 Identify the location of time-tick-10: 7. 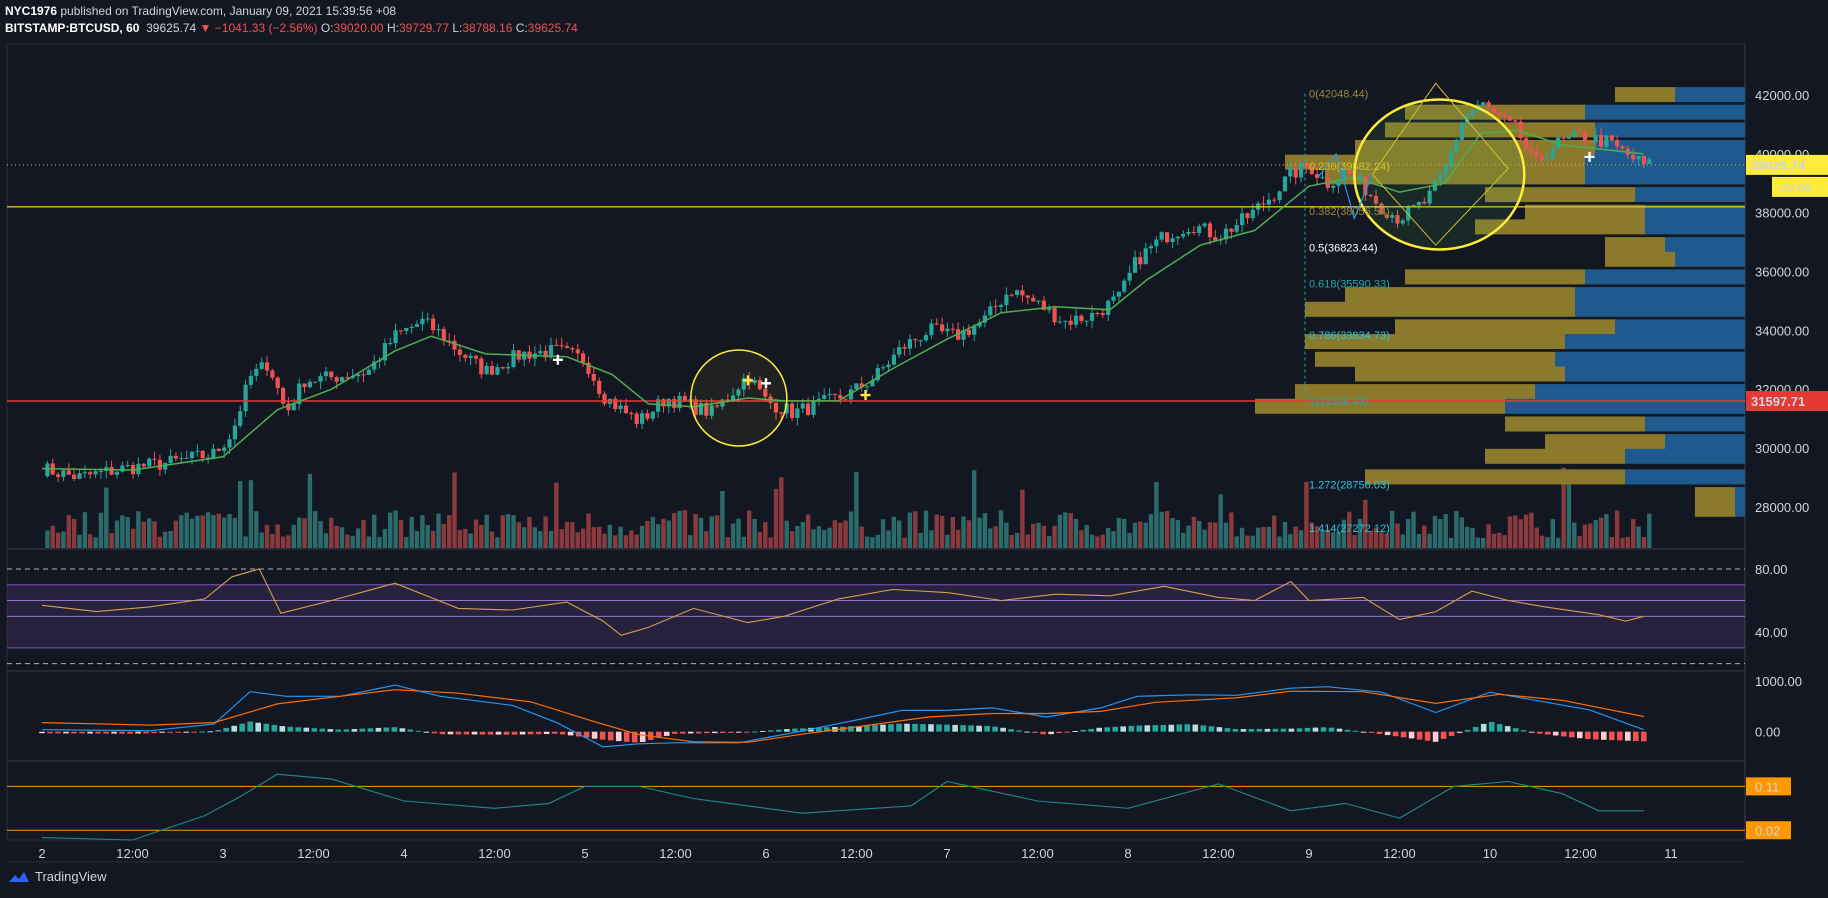
(946, 853).